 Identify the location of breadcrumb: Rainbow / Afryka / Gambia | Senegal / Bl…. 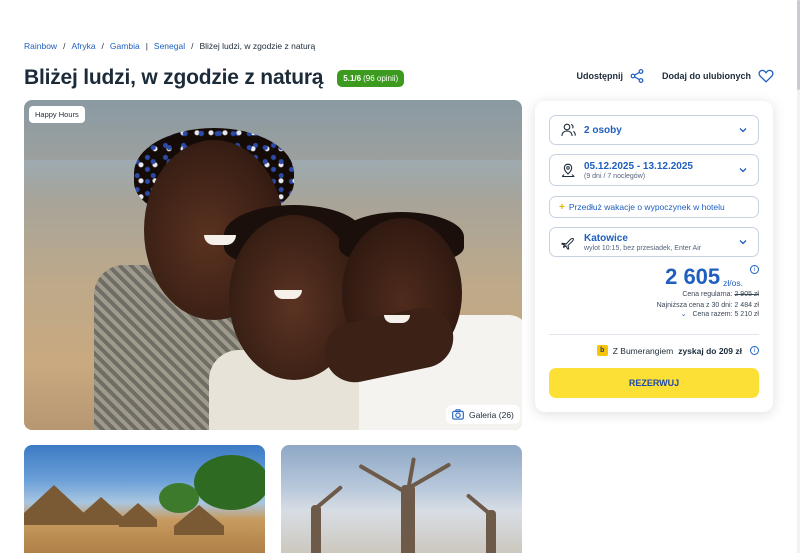
(169, 46).